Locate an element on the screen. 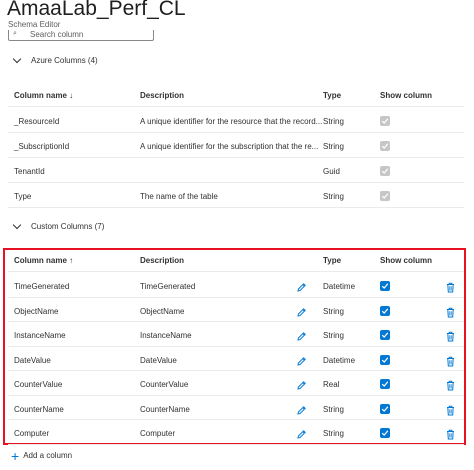  azure-header-name: Column name ↓ is located at coordinates (43, 95).